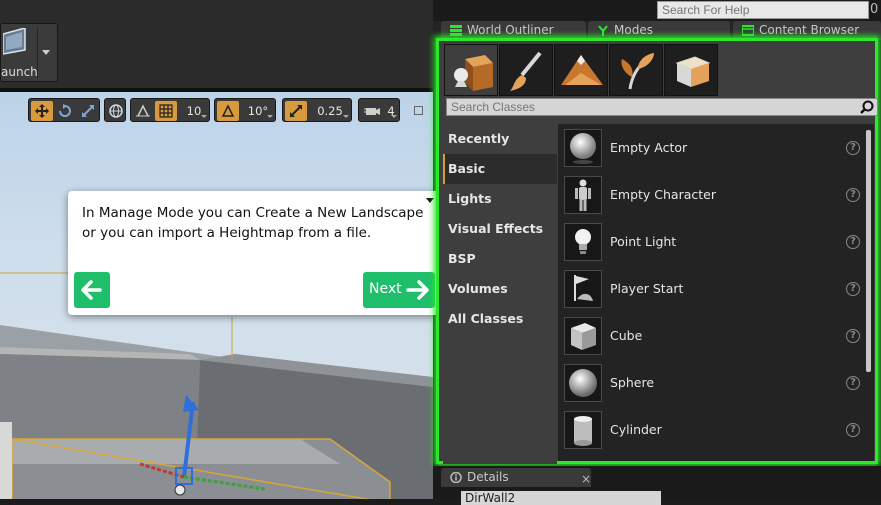  Describe the element at coordinates (649, 147) in the screenshot. I see `item-label: Empty Actor` at that location.